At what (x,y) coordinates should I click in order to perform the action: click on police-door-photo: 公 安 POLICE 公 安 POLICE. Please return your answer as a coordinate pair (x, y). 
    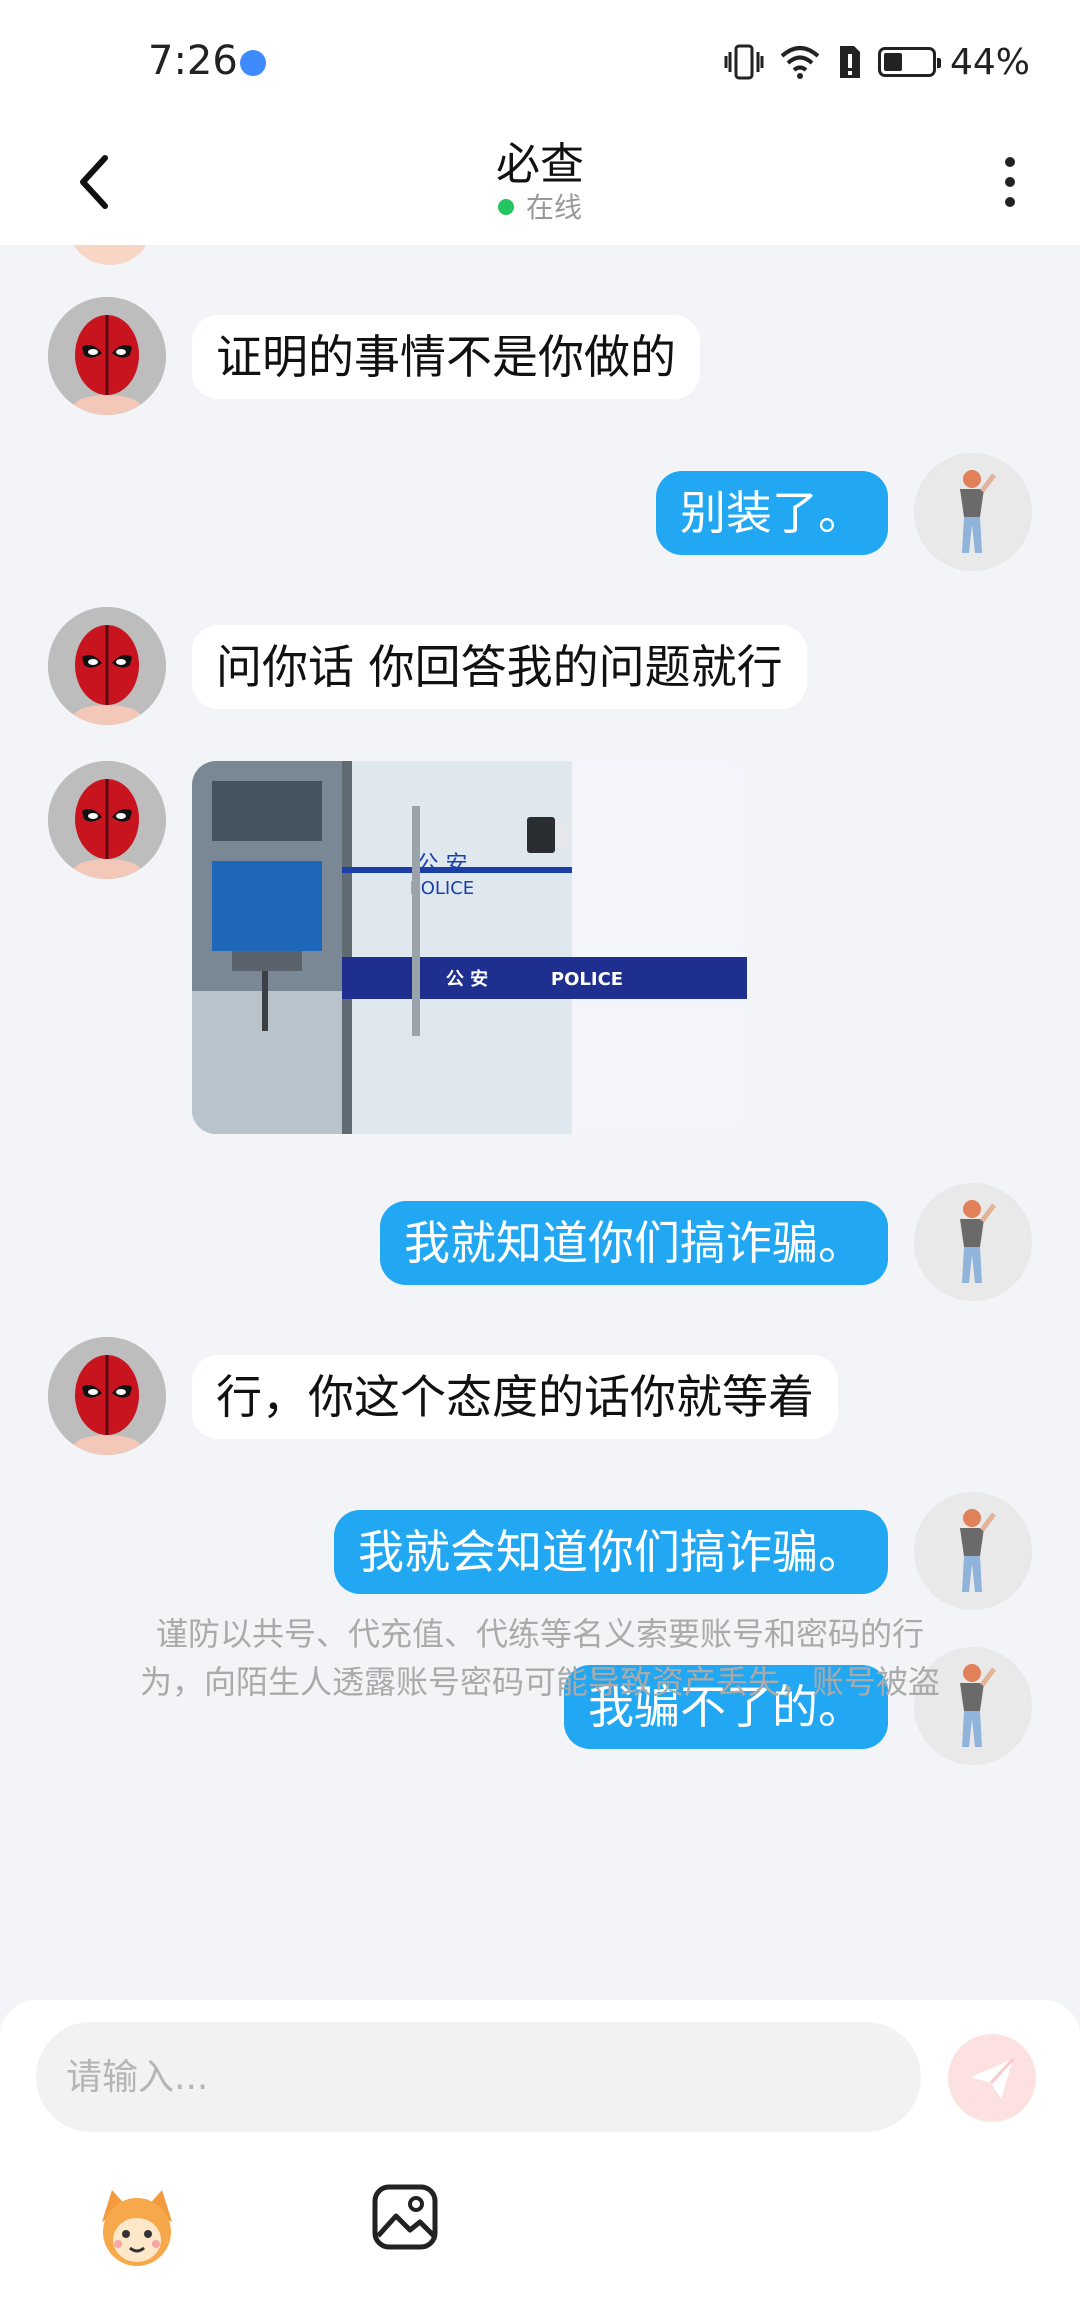
    Looking at the image, I should click on (469, 947).